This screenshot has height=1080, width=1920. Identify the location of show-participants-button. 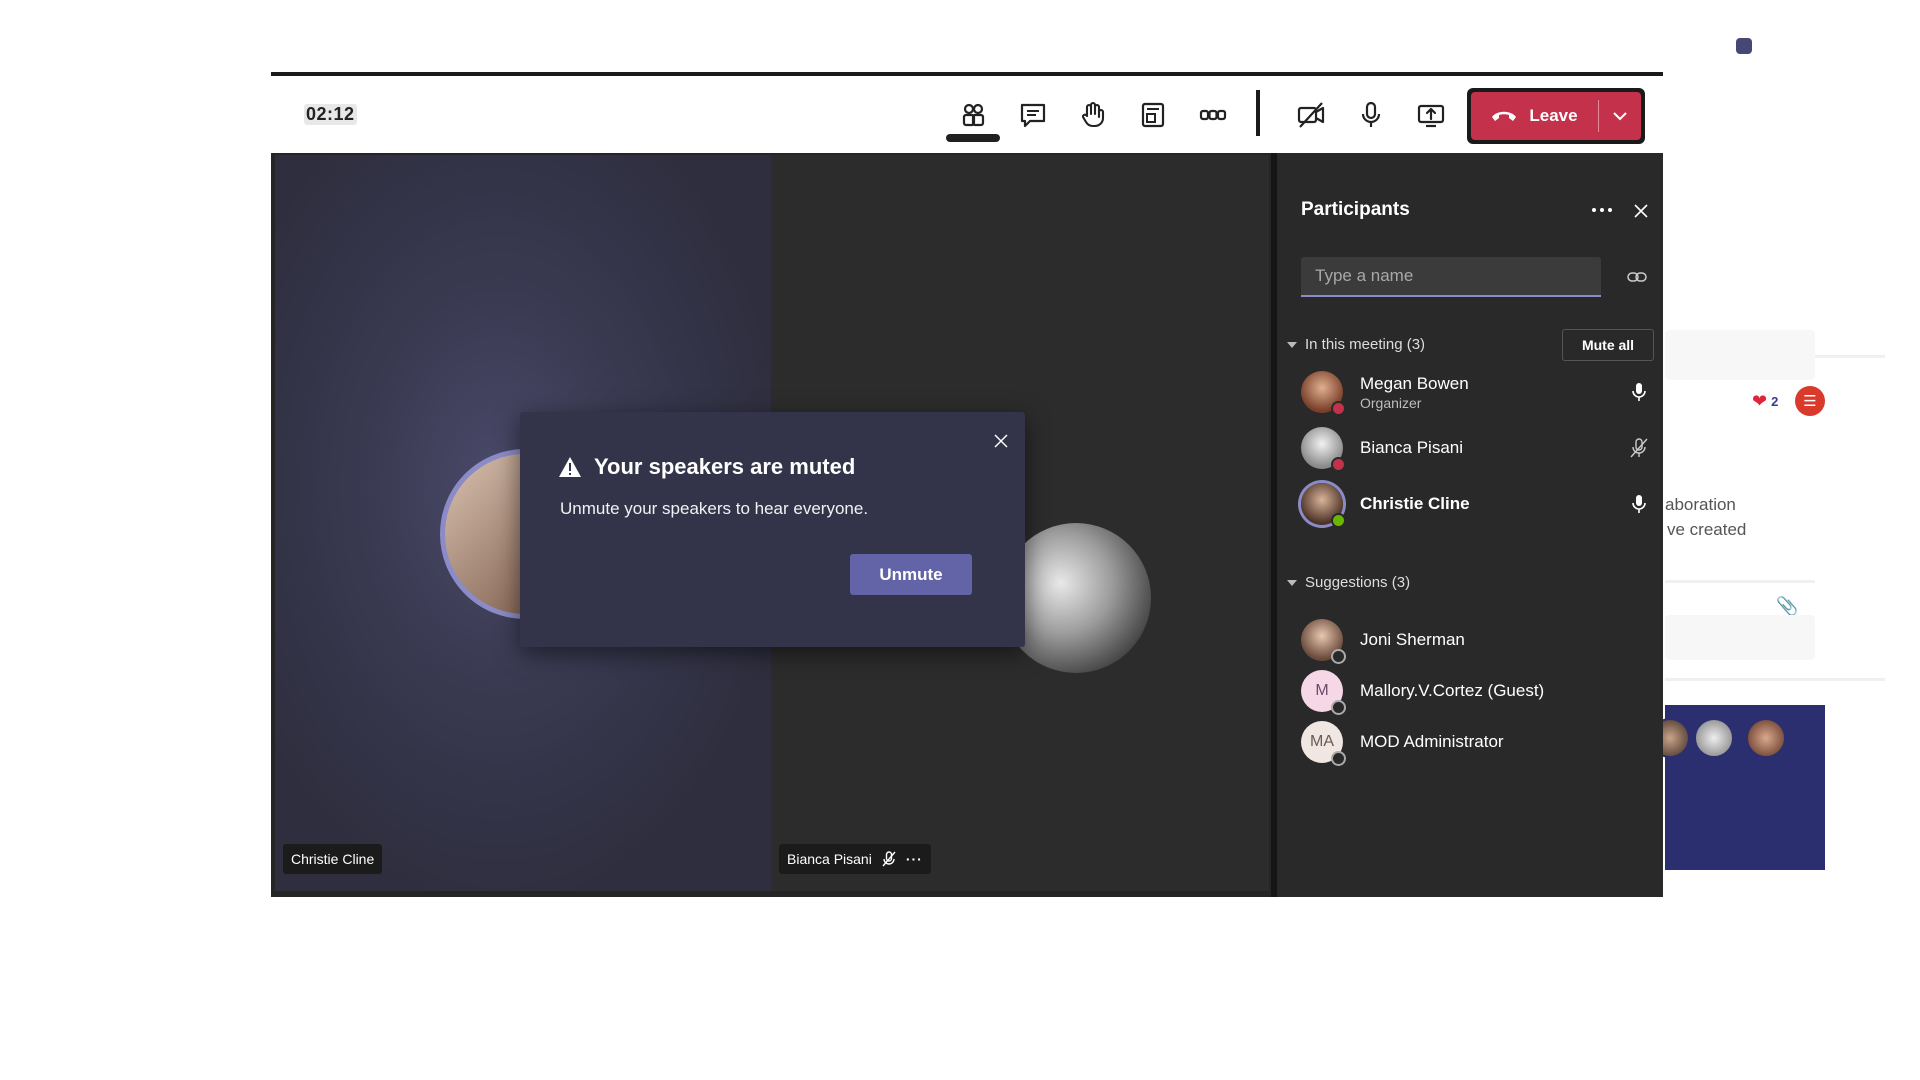
(973, 115).